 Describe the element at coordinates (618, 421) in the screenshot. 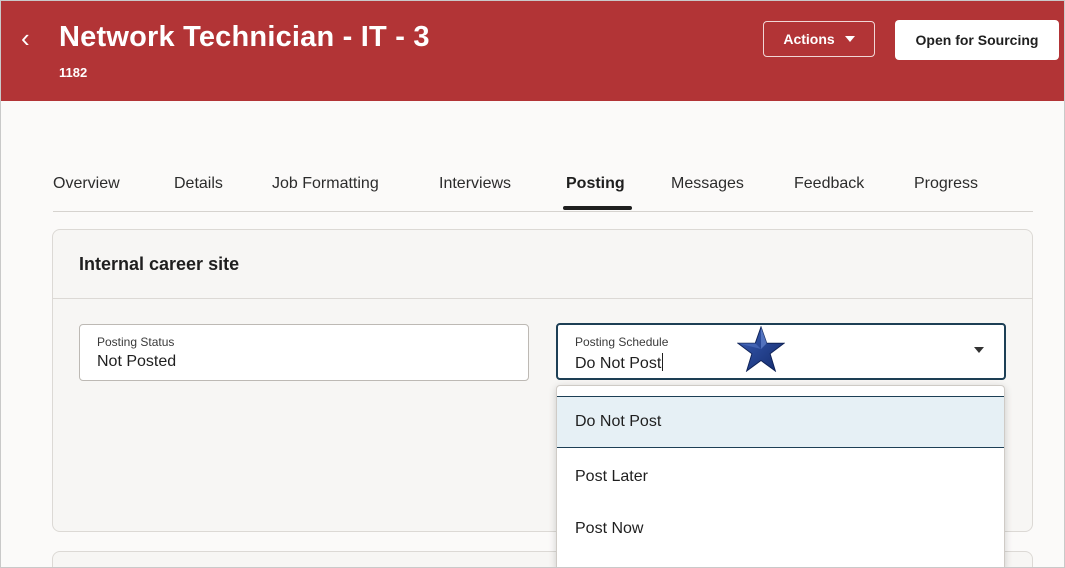

I see `option-label: Do Not Post` at that location.